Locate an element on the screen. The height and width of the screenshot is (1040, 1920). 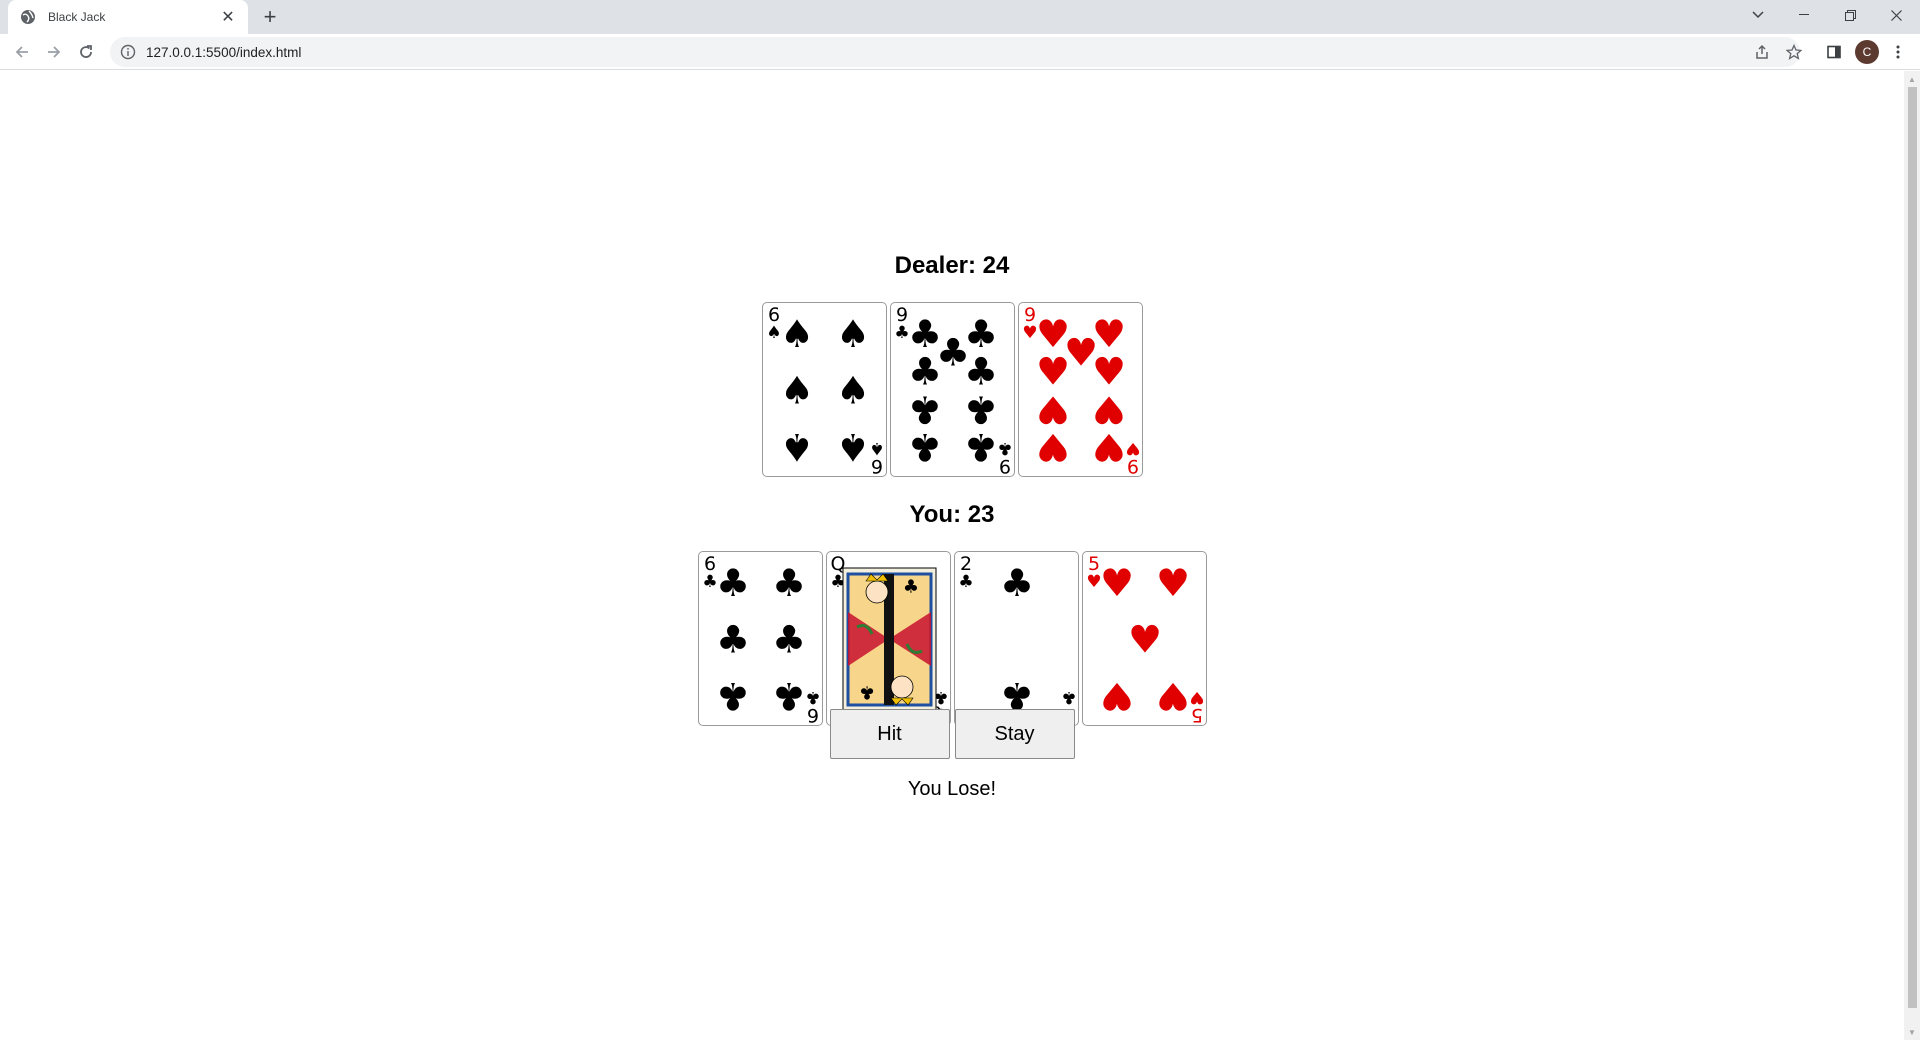
queen-face-illustration: ♣♣ is located at coordinates (889, 639).